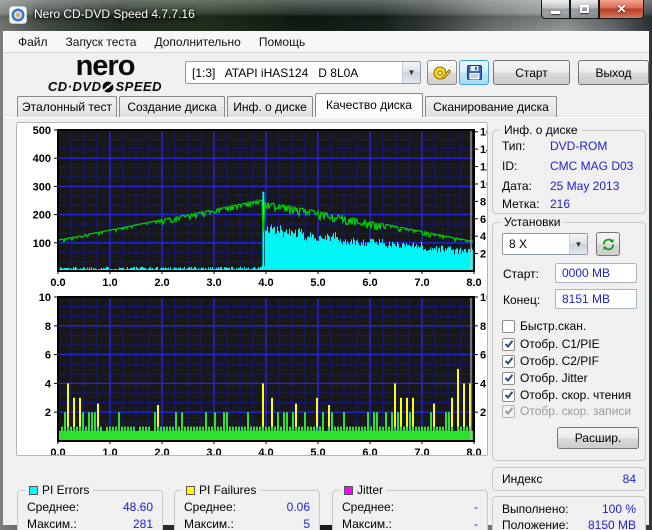 The width and height of the screenshot is (652, 530). What do you see at coordinates (491, 106) in the screenshot?
I see `tab-scandisc: Сканирование диска` at bounding box center [491, 106].